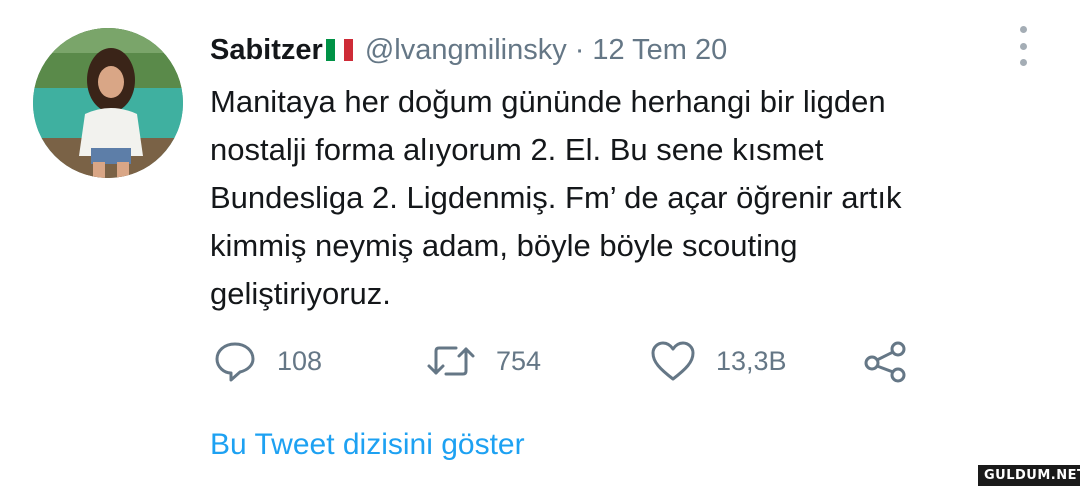 The height and width of the screenshot is (489, 1080). Describe the element at coordinates (330, 50) in the screenshot. I see `flag-stripe-green` at that location.